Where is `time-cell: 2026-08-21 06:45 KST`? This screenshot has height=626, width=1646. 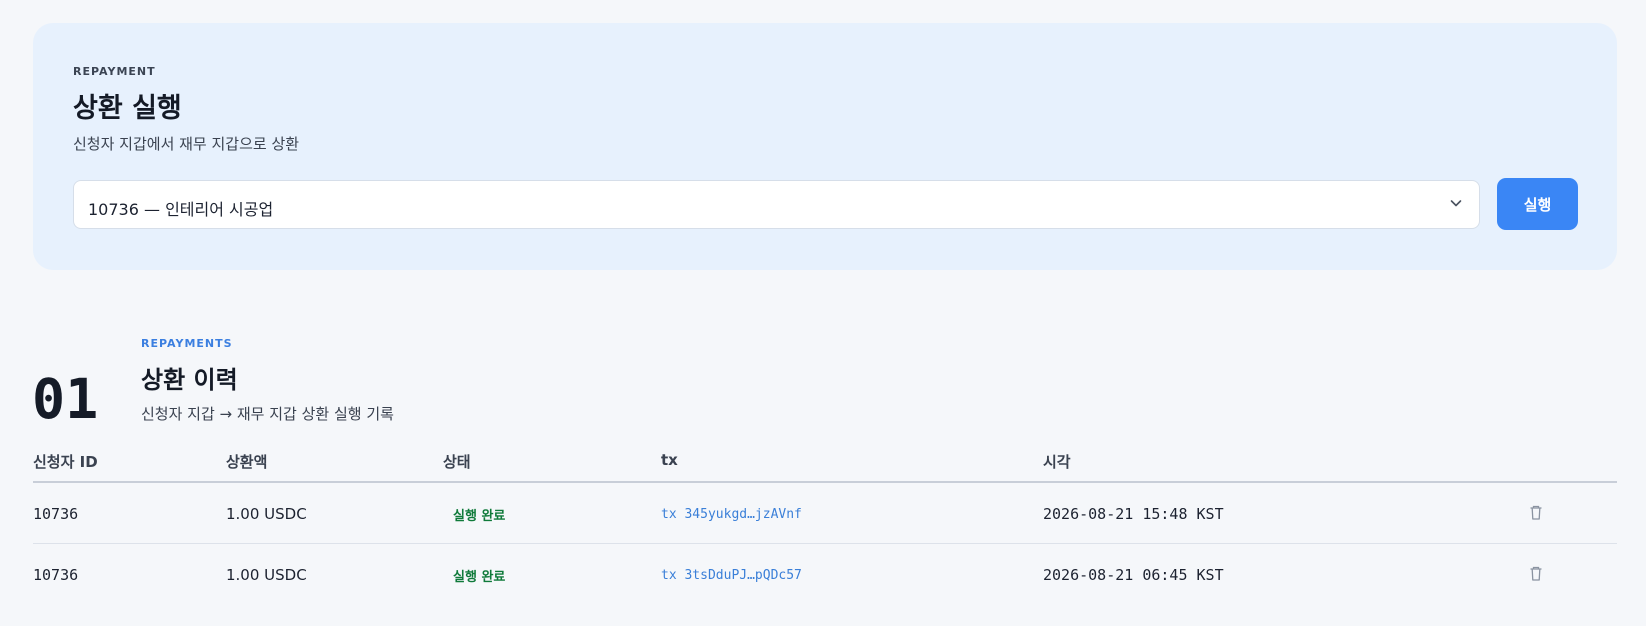 time-cell: 2026-08-21 06:45 KST is located at coordinates (1133, 575).